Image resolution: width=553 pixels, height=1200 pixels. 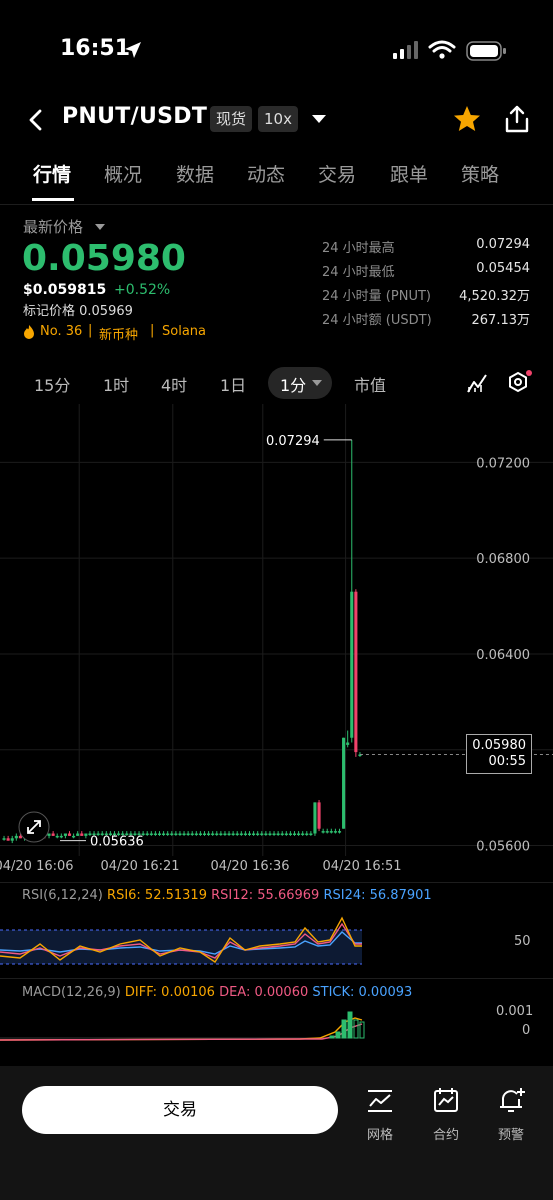 I want to click on current-price-tag: 0.05980 00:55, so click(x=499, y=754).